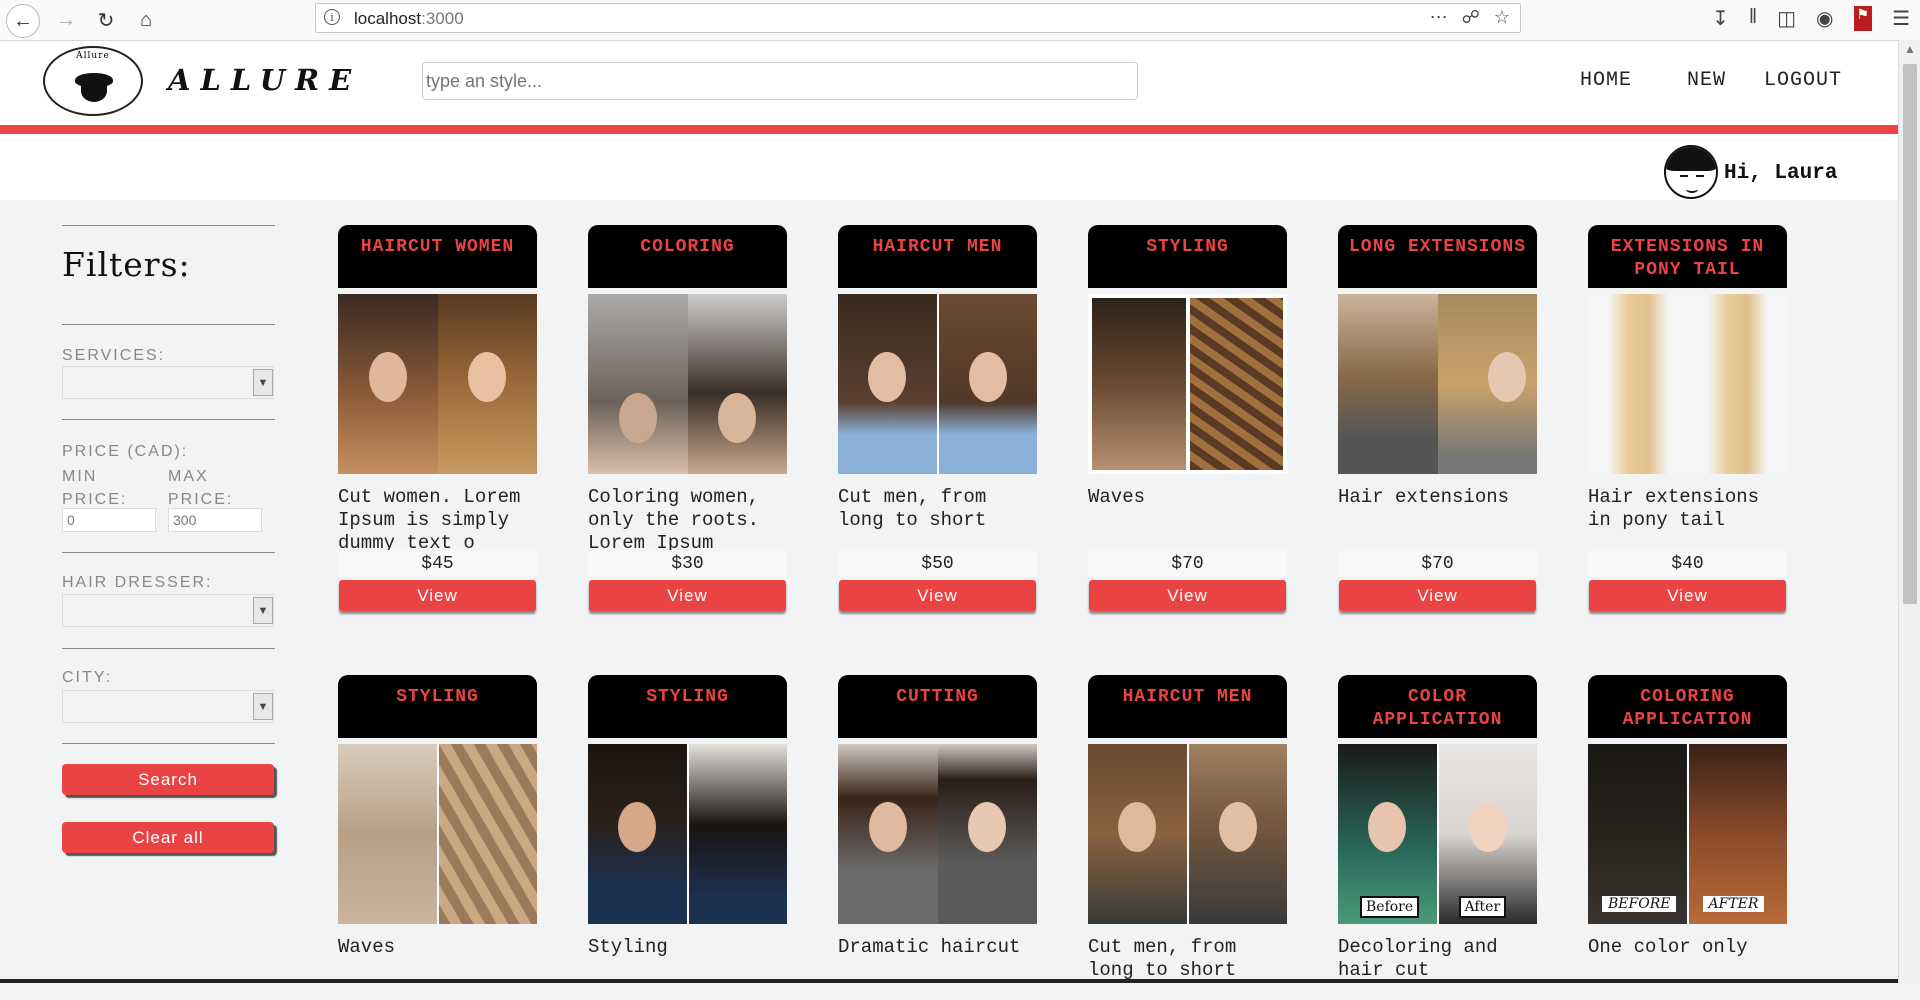  I want to click on card-description: Cut men, from long to short, so click(912, 508).